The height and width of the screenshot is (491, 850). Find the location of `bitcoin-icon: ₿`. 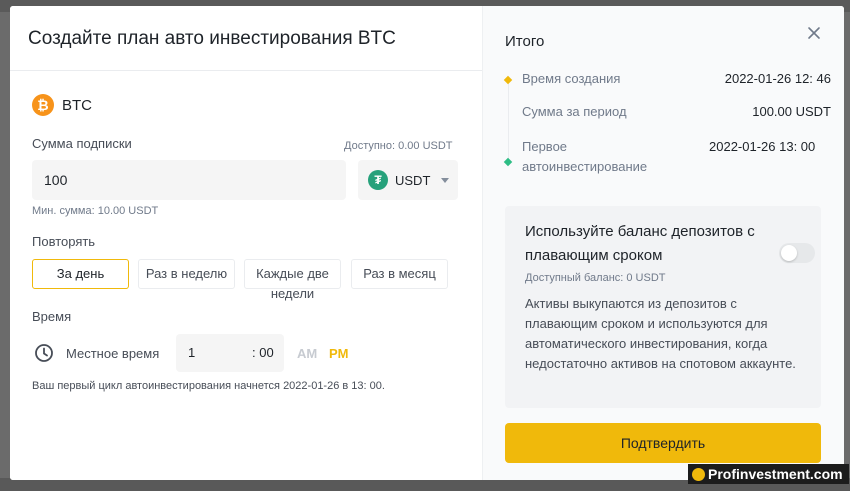

bitcoin-icon: ₿ is located at coordinates (43, 105).